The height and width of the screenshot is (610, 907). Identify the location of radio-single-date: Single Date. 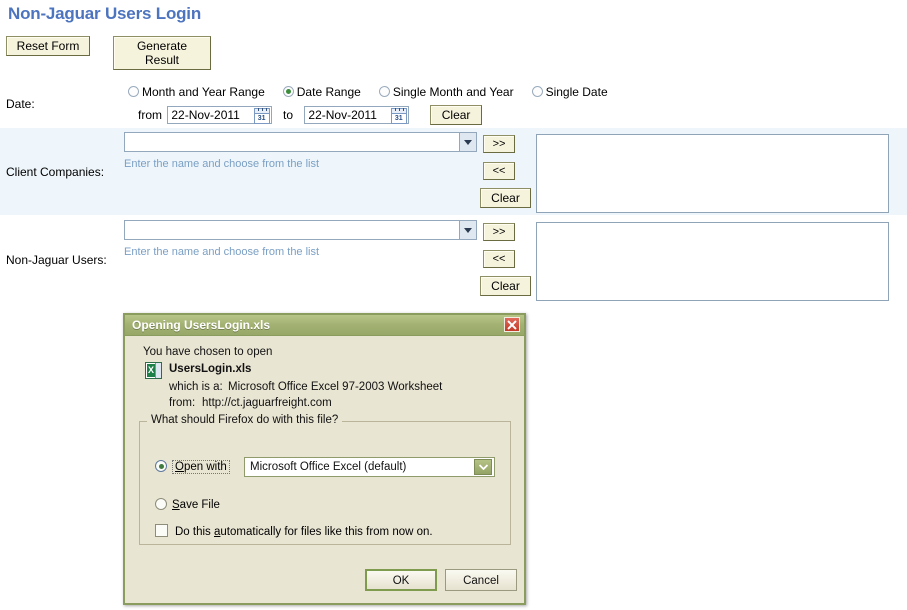
(569, 91).